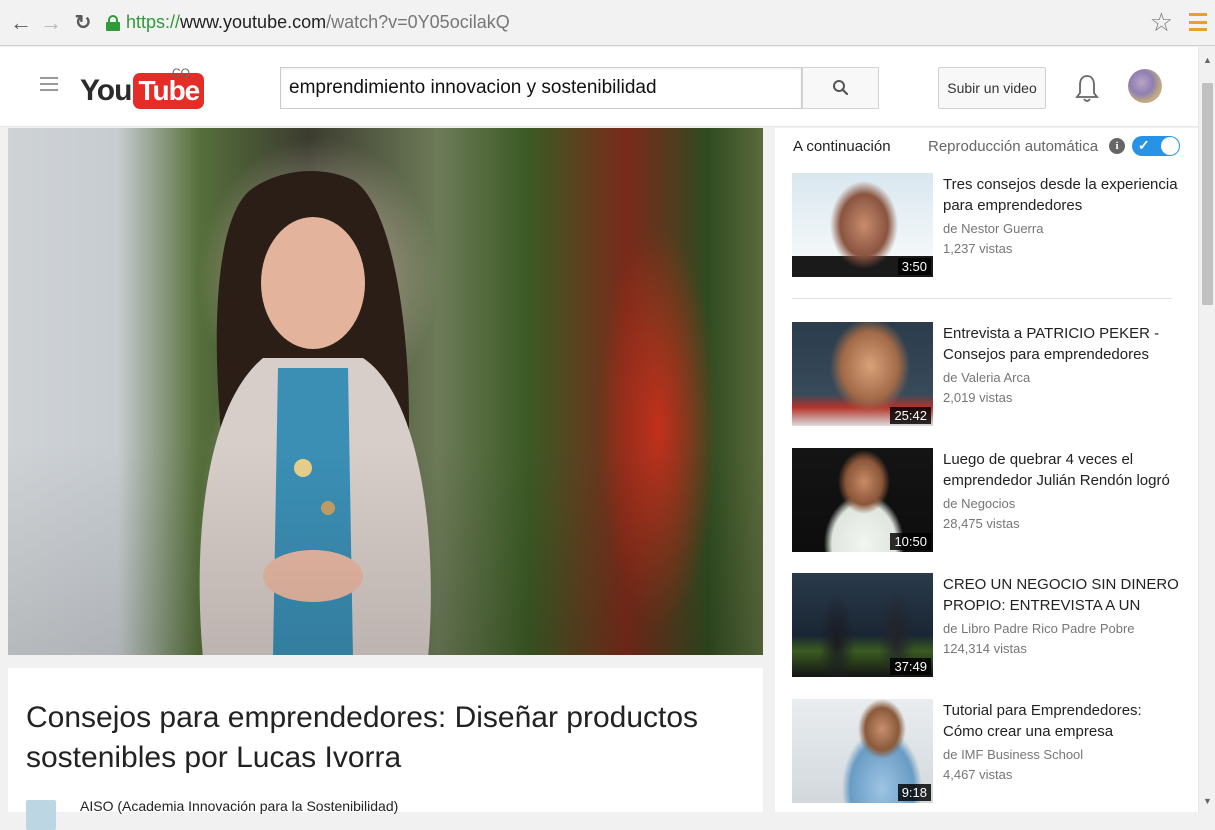  Describe the element at coordinates (862, 225) in the screenshot. I see `video-thumbnail: 3:50` at that location.